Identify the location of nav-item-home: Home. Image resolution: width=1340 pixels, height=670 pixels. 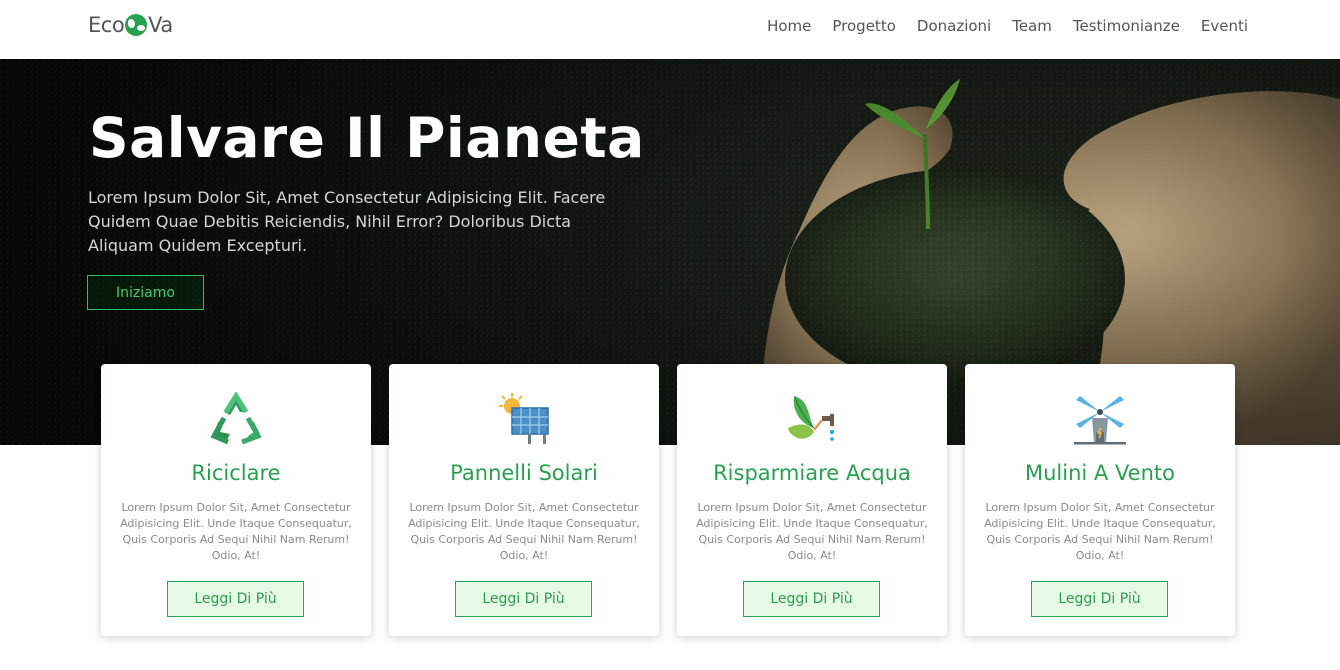
(789, 26).